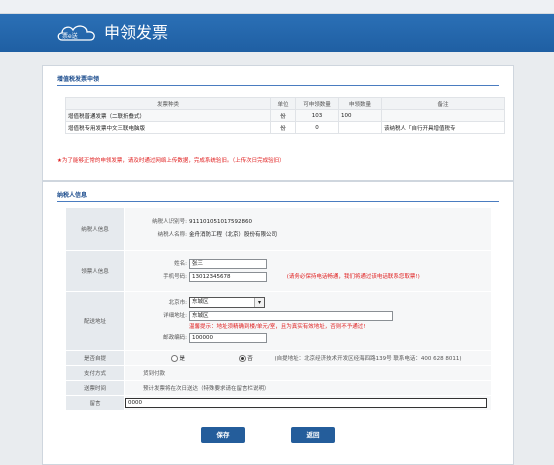  Describe the element at coordinates (228, 337) in the screenshot. I see `postal-code-input: 100000` at that location.